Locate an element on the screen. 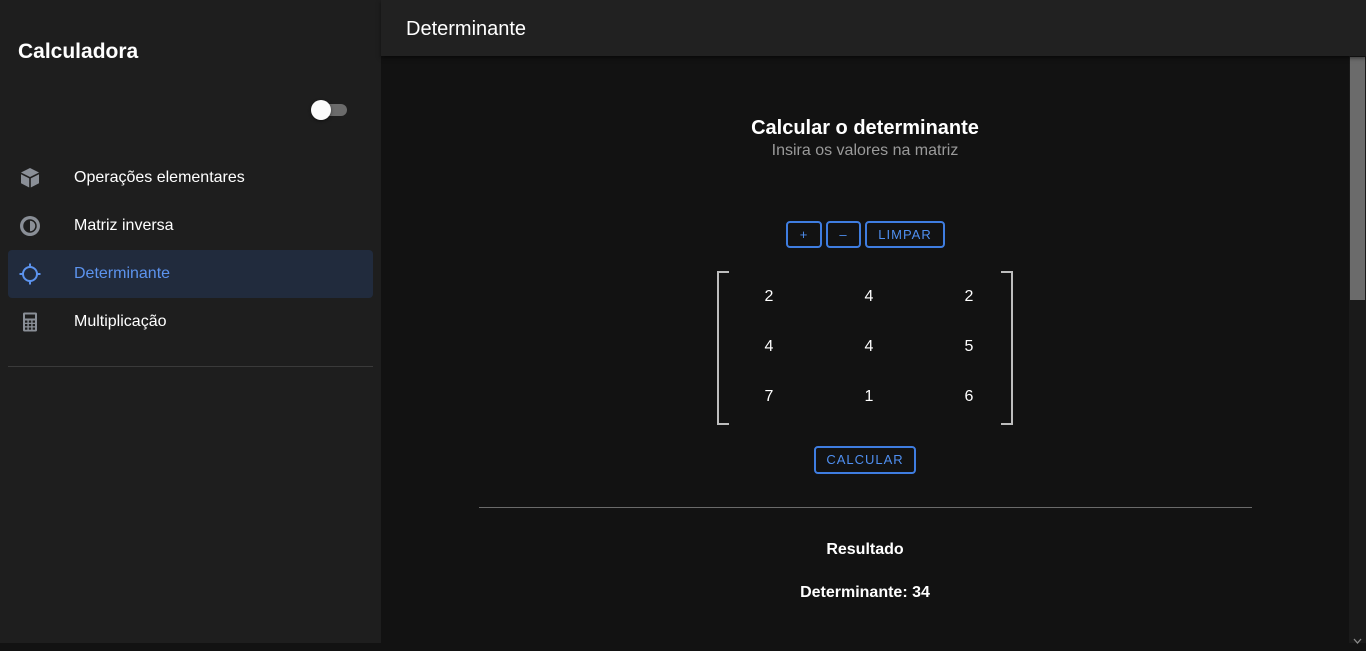 The height and width of the screenshot is (651, 1366). chevron-down-icon is located at coordinates (1357, 638).